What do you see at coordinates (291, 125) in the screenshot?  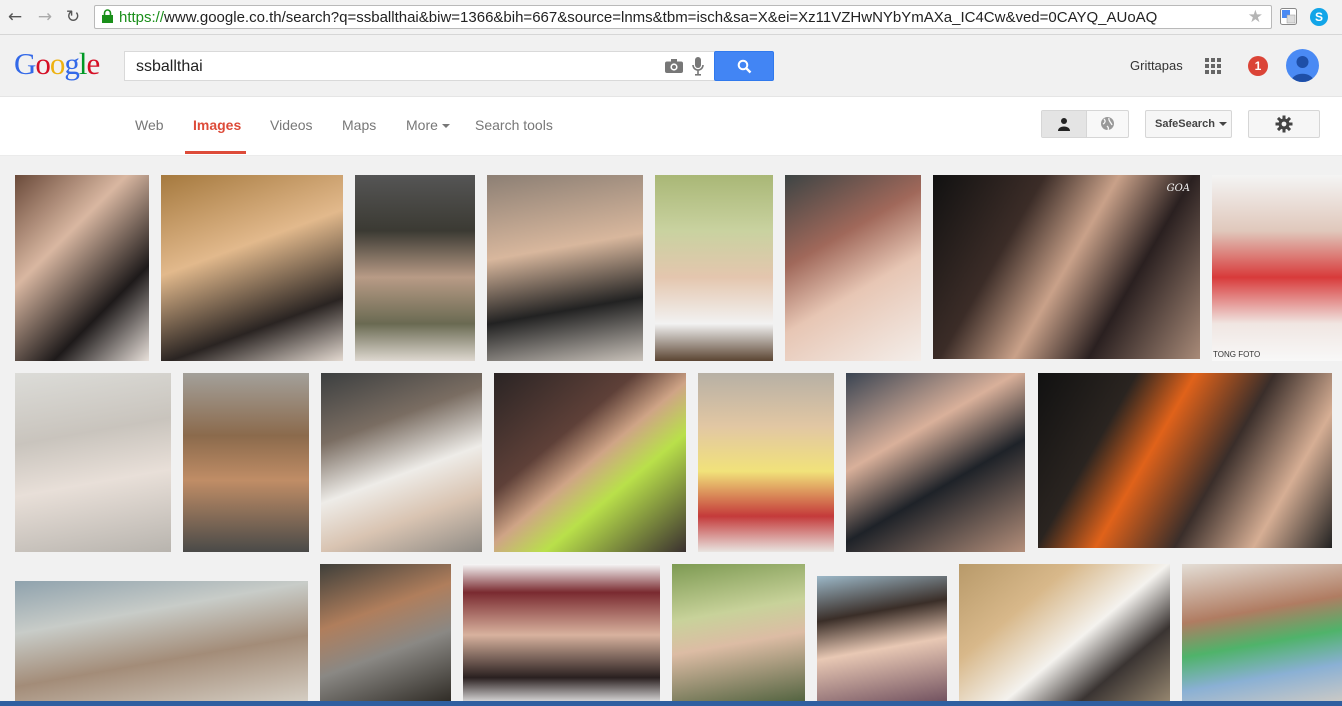 I see `tab-videos: Videos` at bounding box center [291, 125].